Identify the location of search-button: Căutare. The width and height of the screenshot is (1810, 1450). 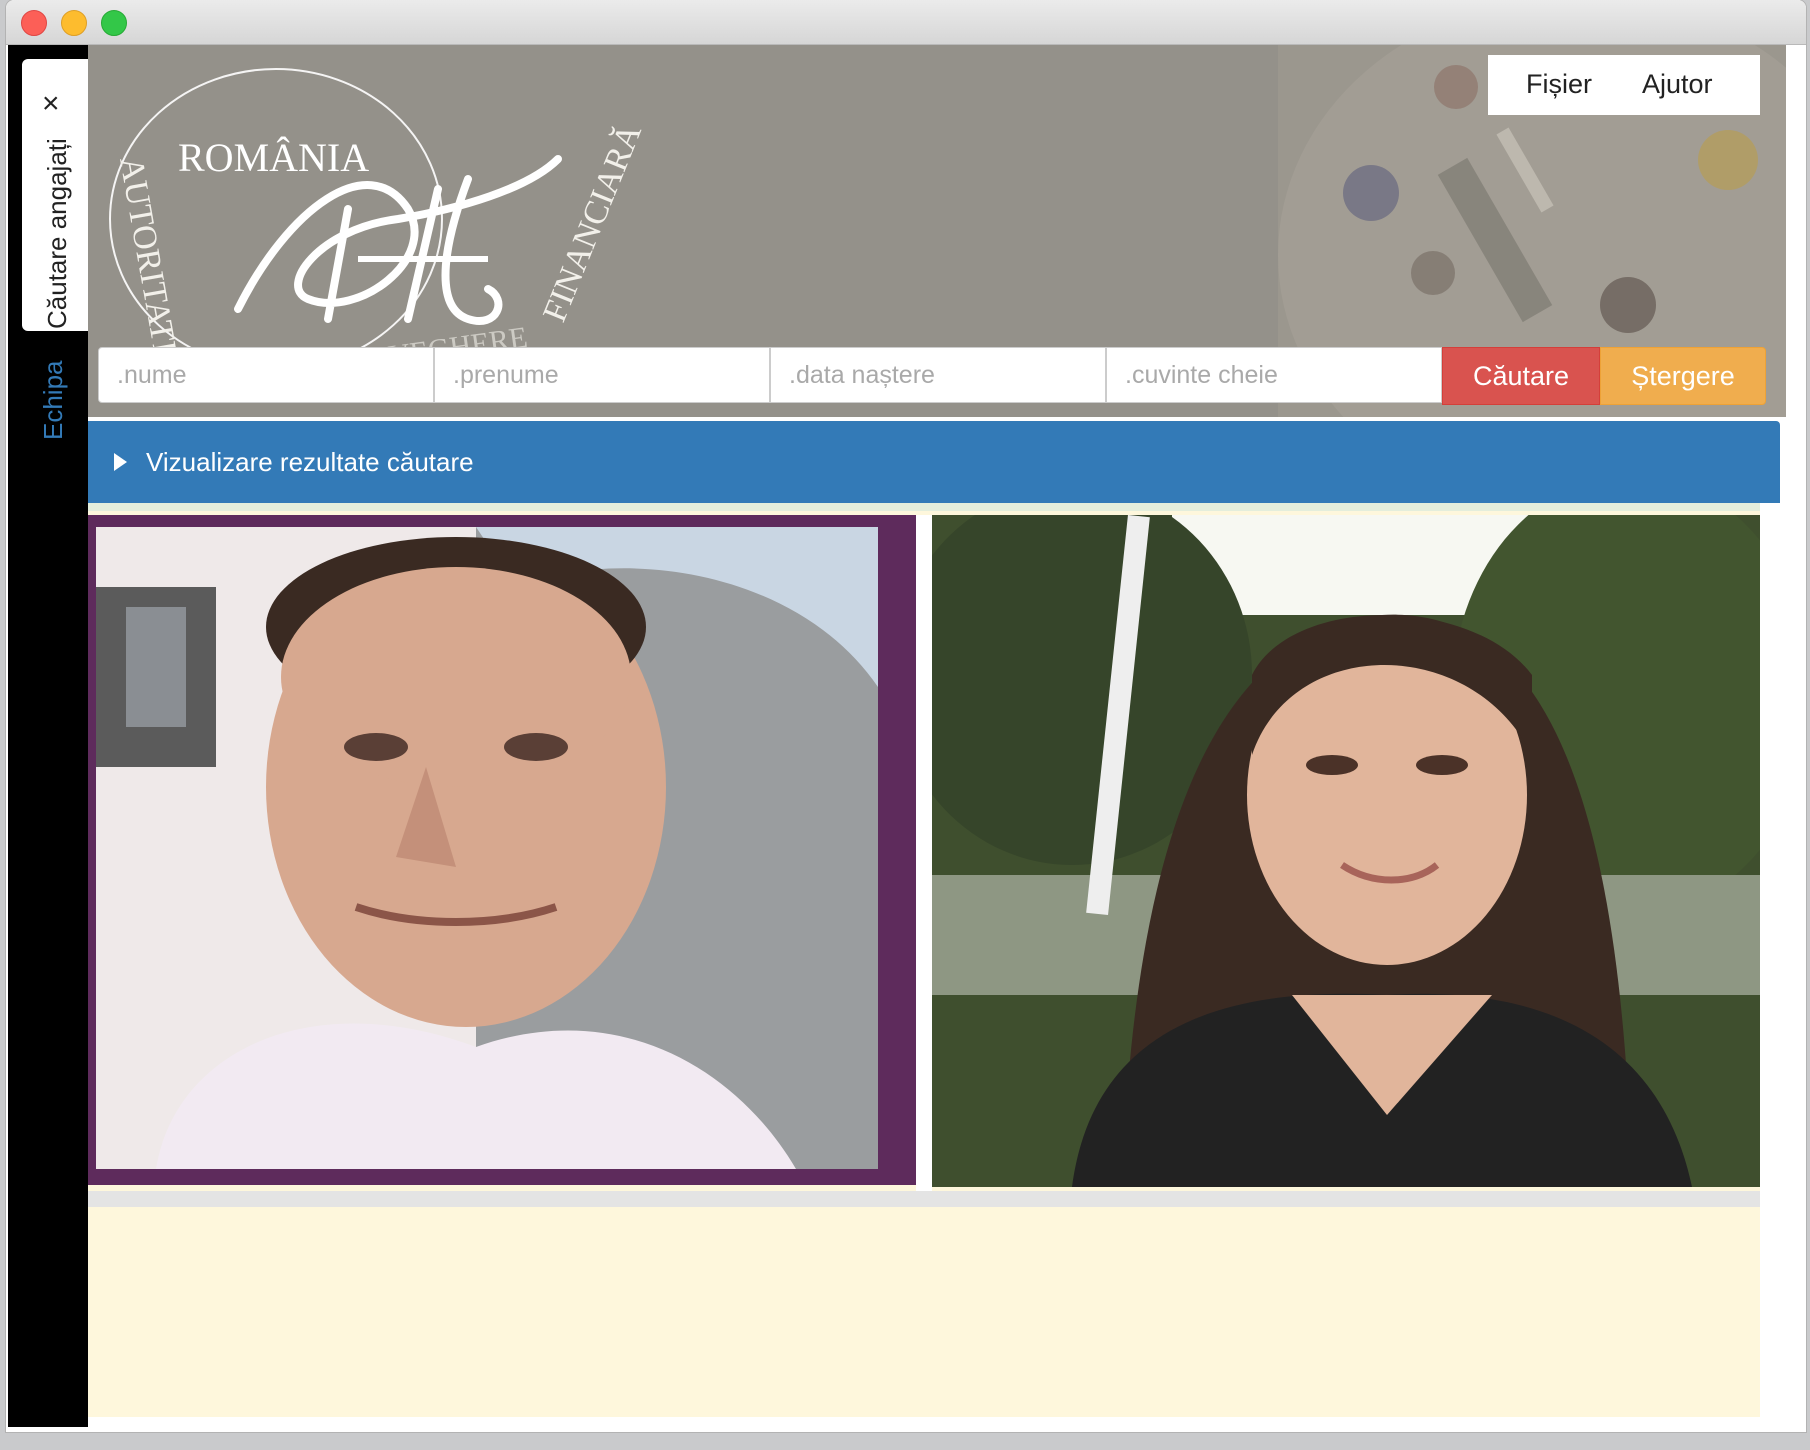
(1521, 376).